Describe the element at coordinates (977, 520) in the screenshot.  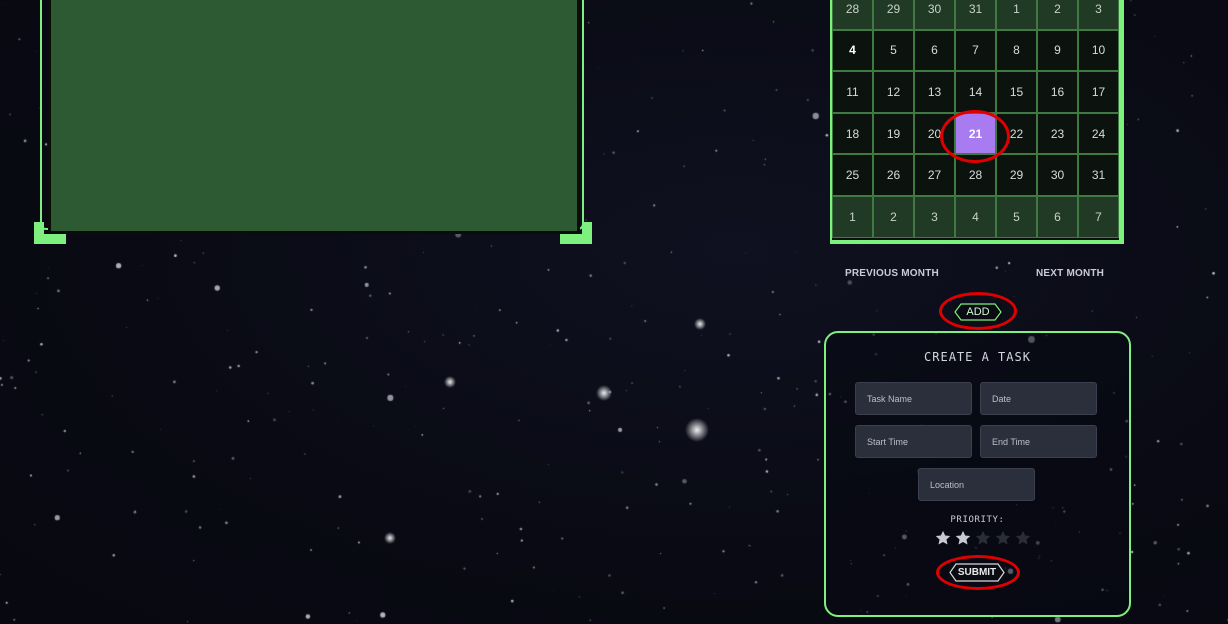
I see `priority-label: PRIORITY:` at that location.